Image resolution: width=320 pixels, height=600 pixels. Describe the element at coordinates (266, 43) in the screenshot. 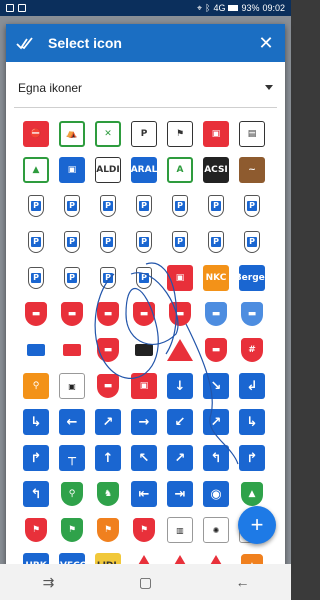

I see `close-icon: ✕` at that location.